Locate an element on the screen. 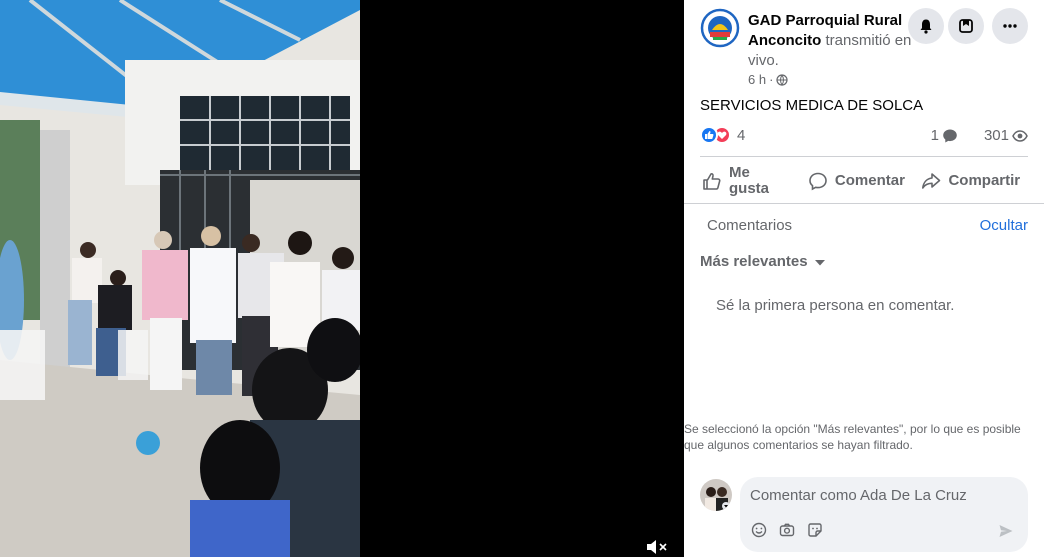 The width and height of the screenshot is (1044, 557). notifications-button is located at coordinates (926, 26).